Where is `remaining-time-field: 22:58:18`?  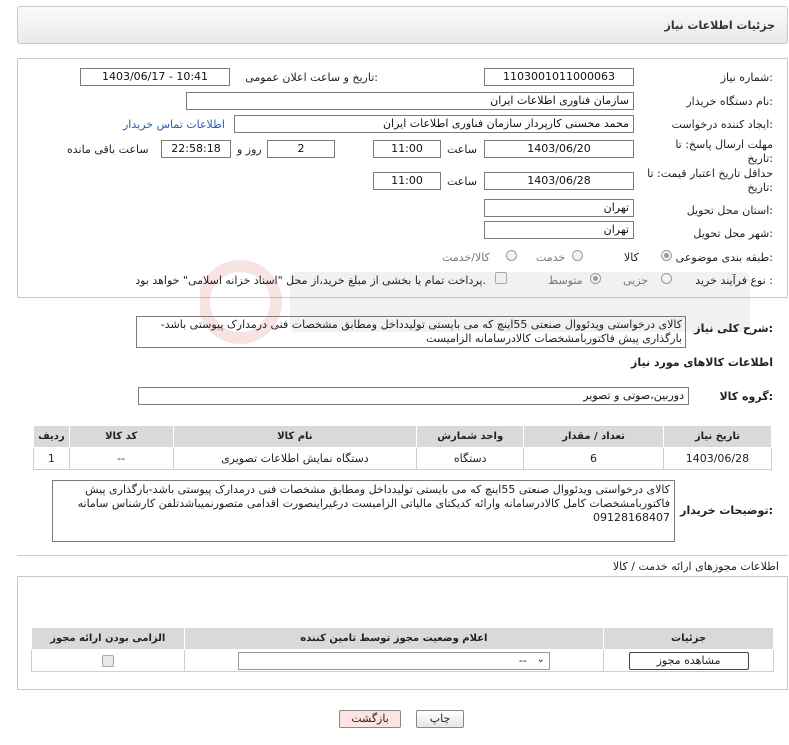
remaining-time-field: 22:58:18 is located at coordinates (196, 149).